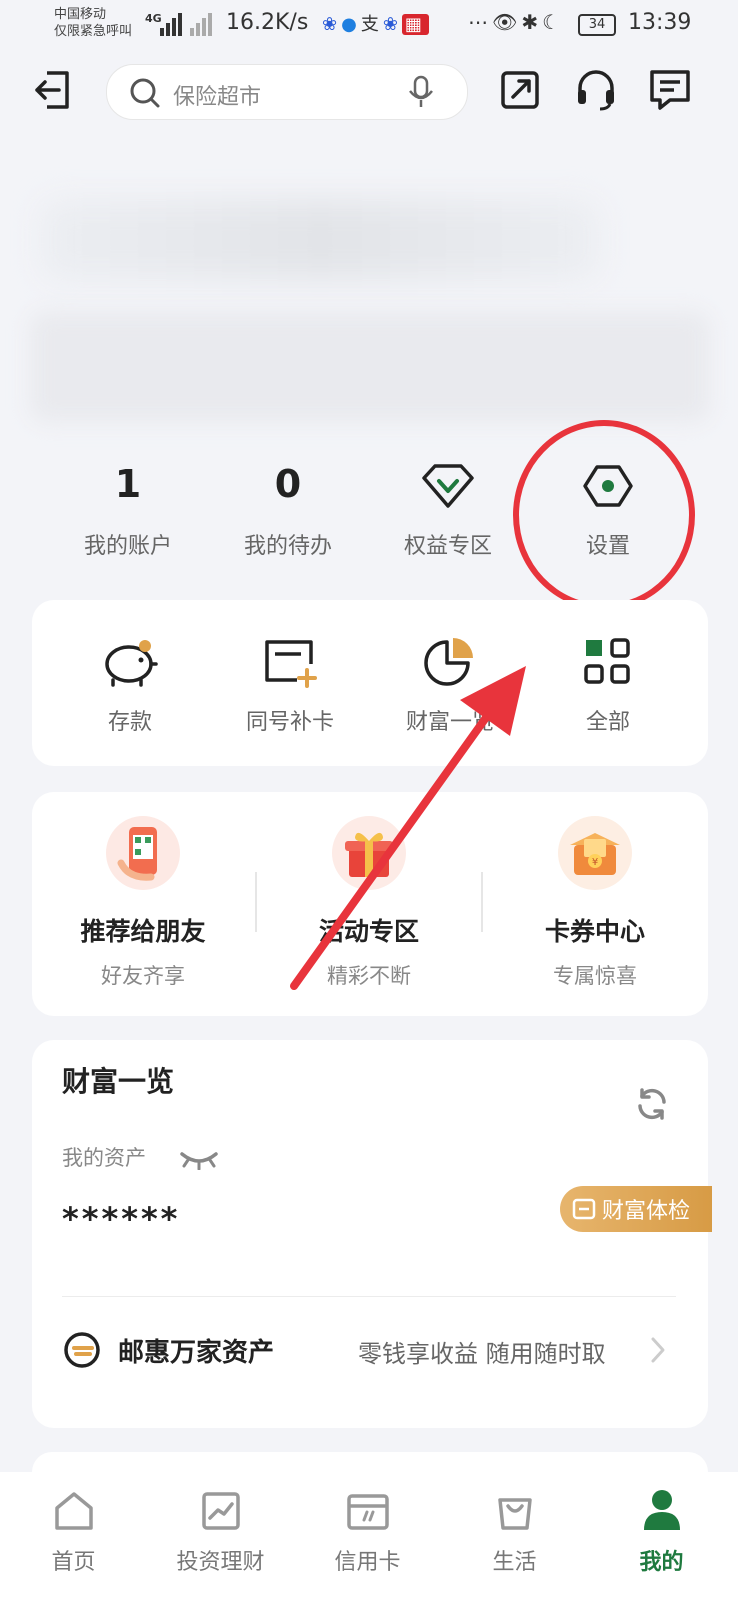 The image size is (738, 1600). I want to click on coupon-box-icon: ¥, so click(595, 854).